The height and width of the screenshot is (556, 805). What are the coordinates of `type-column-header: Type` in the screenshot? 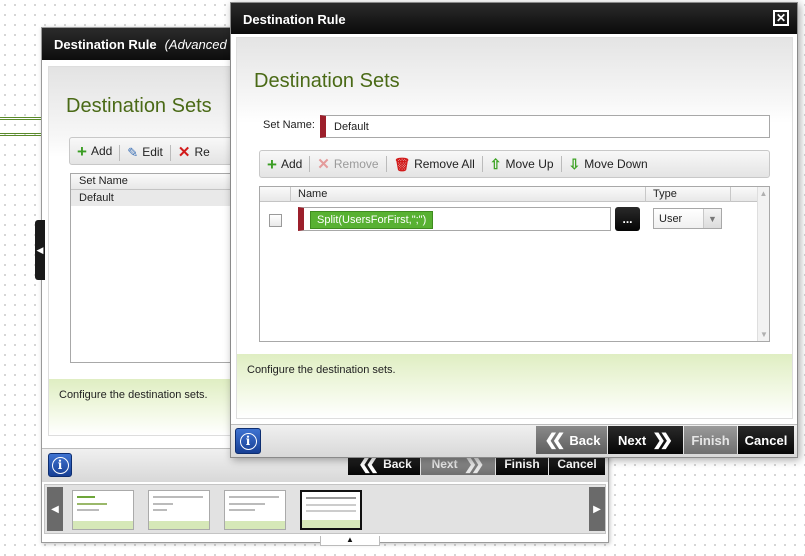 It's located at (665, 194).